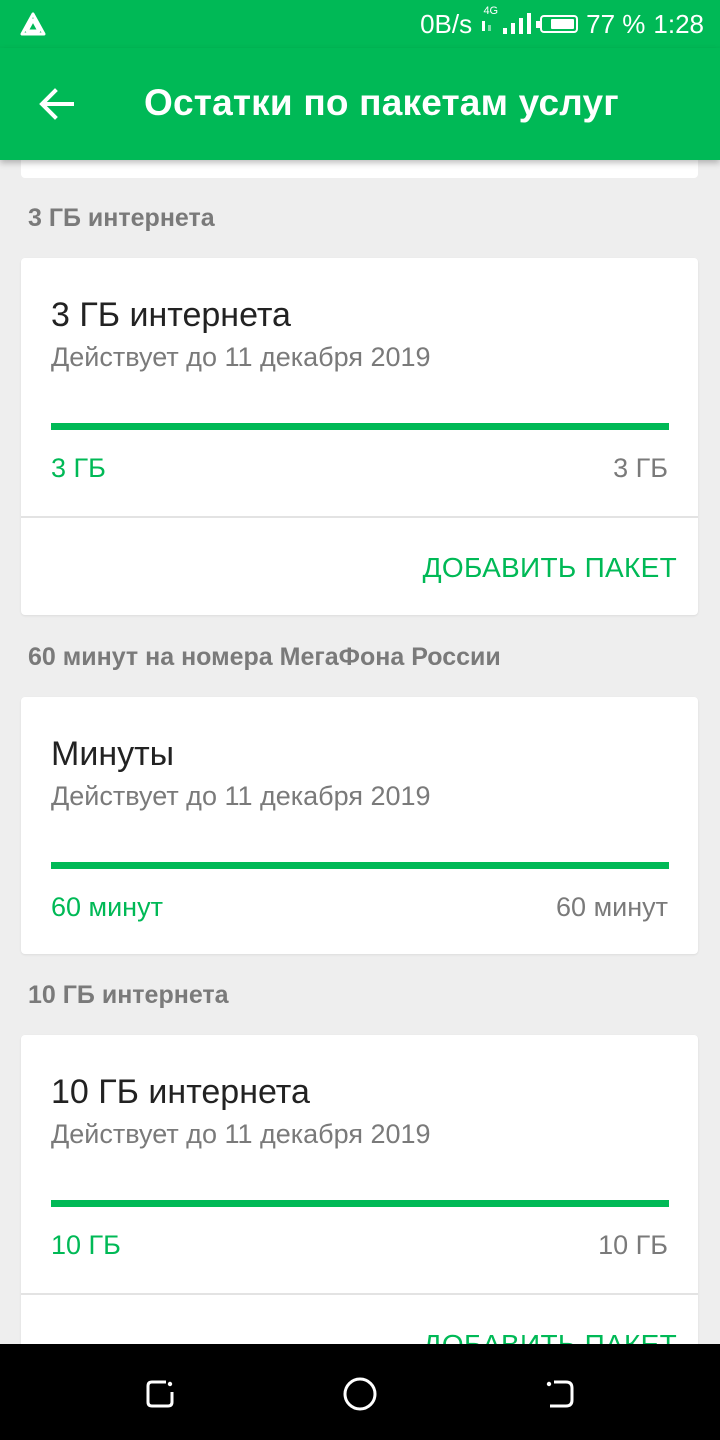 This screenshot has width=720, height=1440. What do you see at coordinates (113, 754) in the screenshot?
I see `package-title: Минуты` at bounding box center [113, 754].